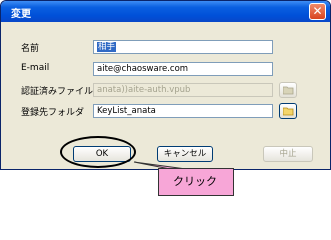 This screenshot has width=331, height=240. Describe the element at coordinates (183, 47) in the screenshot. I see `name-field: 相手` at that location.